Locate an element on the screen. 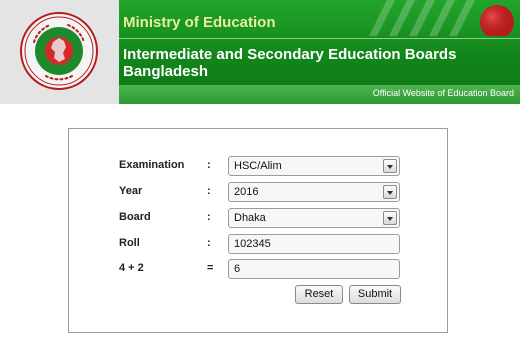 This screenshot has height=343, width=520. year-label: Year is located at coordinates (131, 191).